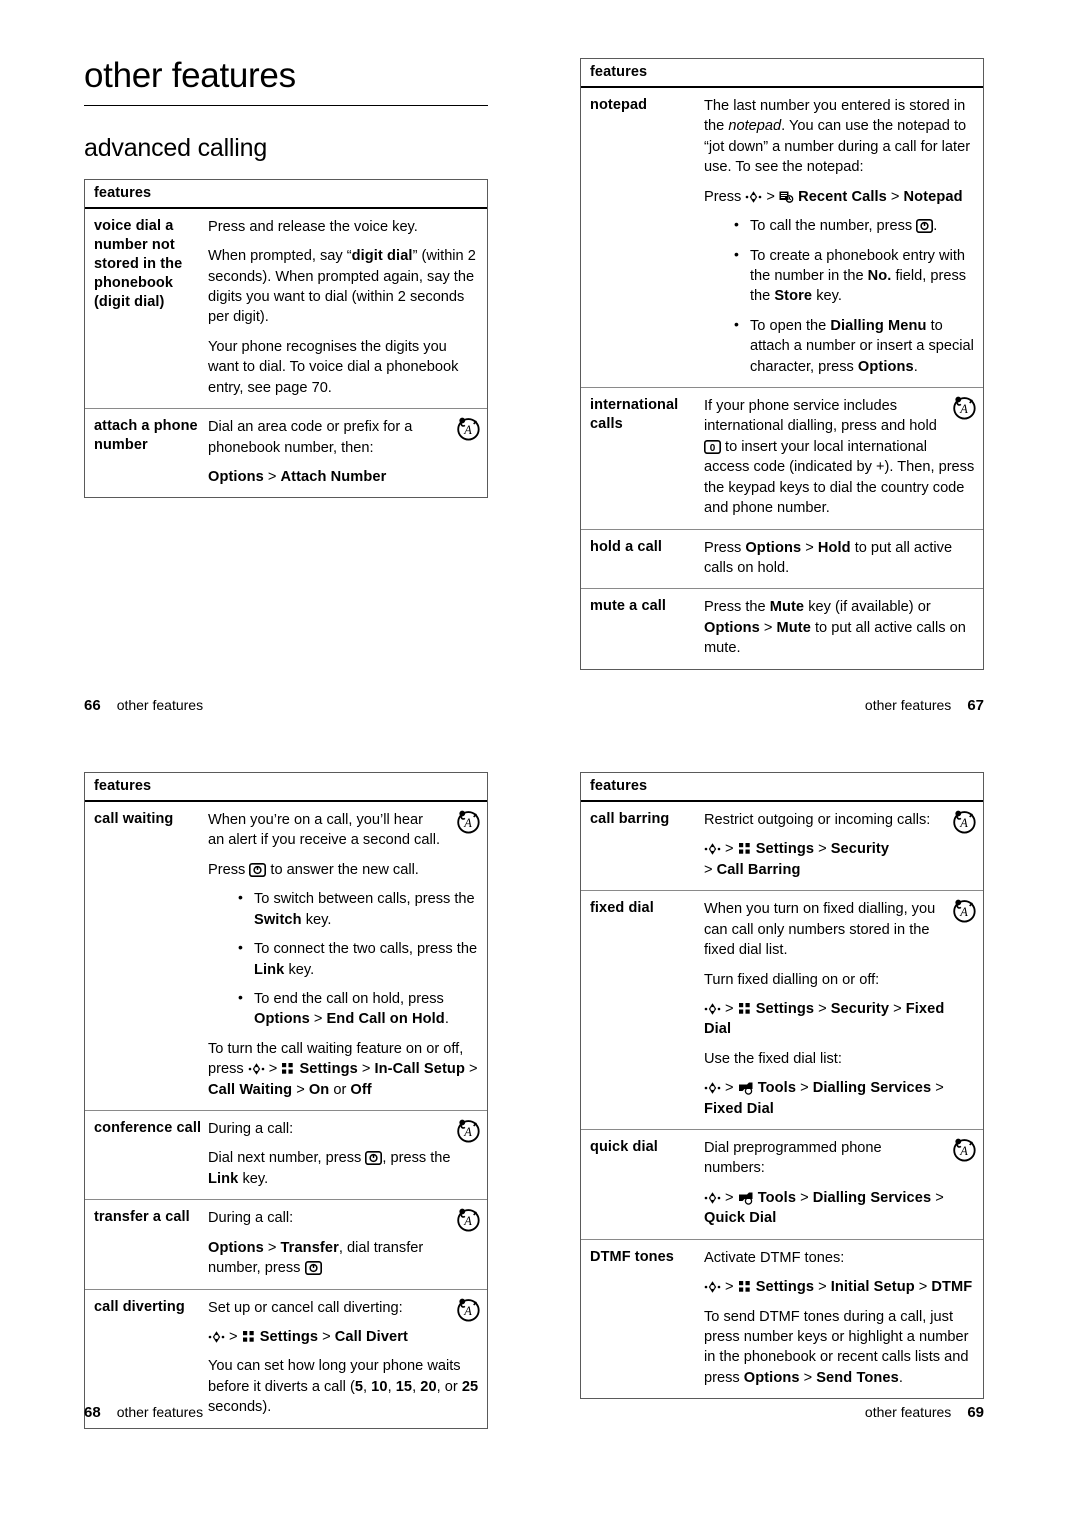  Describe the element at coordinates (622, 908) in the screenshot. I see `feature-label-fixed-dial: fixed dial` at that location.